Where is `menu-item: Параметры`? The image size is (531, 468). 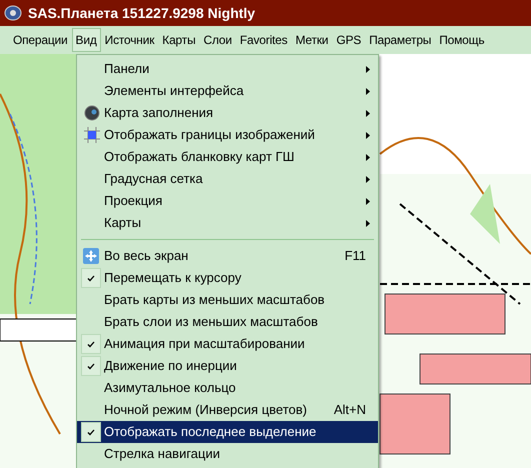 menu-item: Параметры is located at coordinates (400, 40).